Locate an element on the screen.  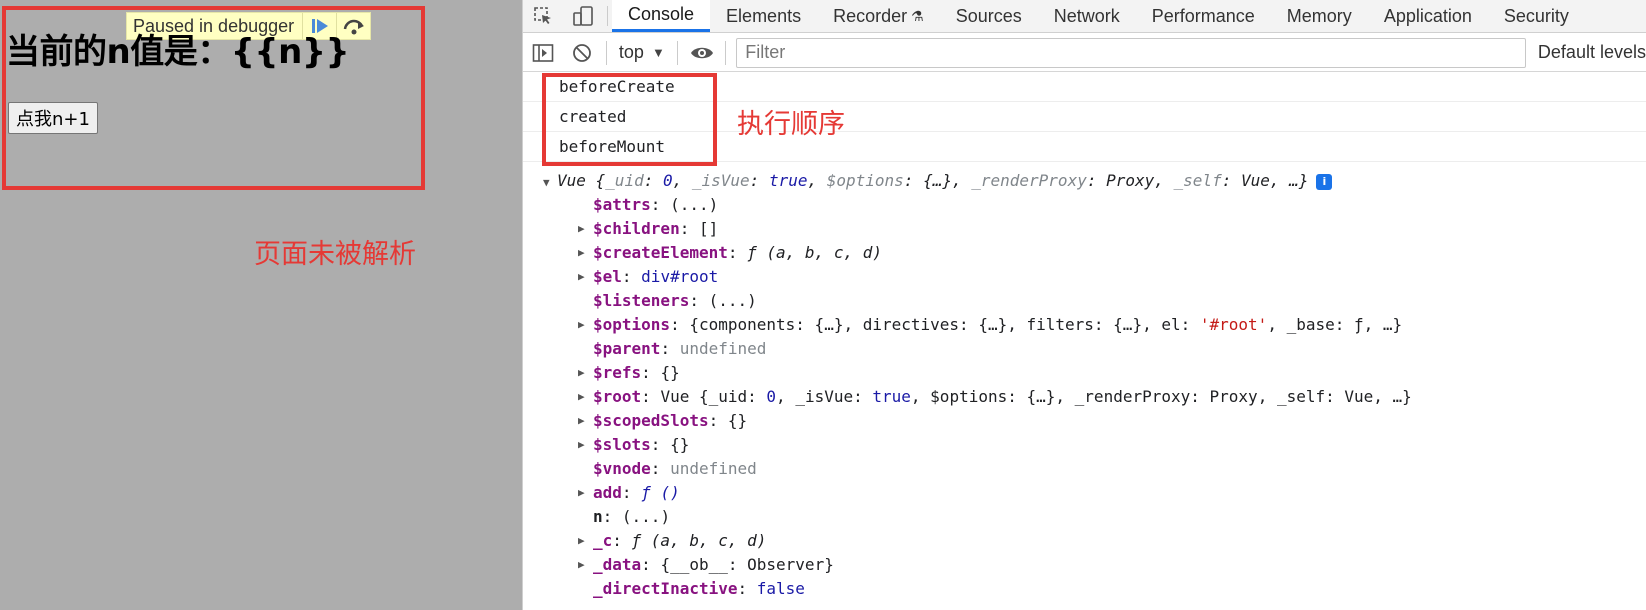
property-value: , _isVue: is located at coordinates (824, 396).